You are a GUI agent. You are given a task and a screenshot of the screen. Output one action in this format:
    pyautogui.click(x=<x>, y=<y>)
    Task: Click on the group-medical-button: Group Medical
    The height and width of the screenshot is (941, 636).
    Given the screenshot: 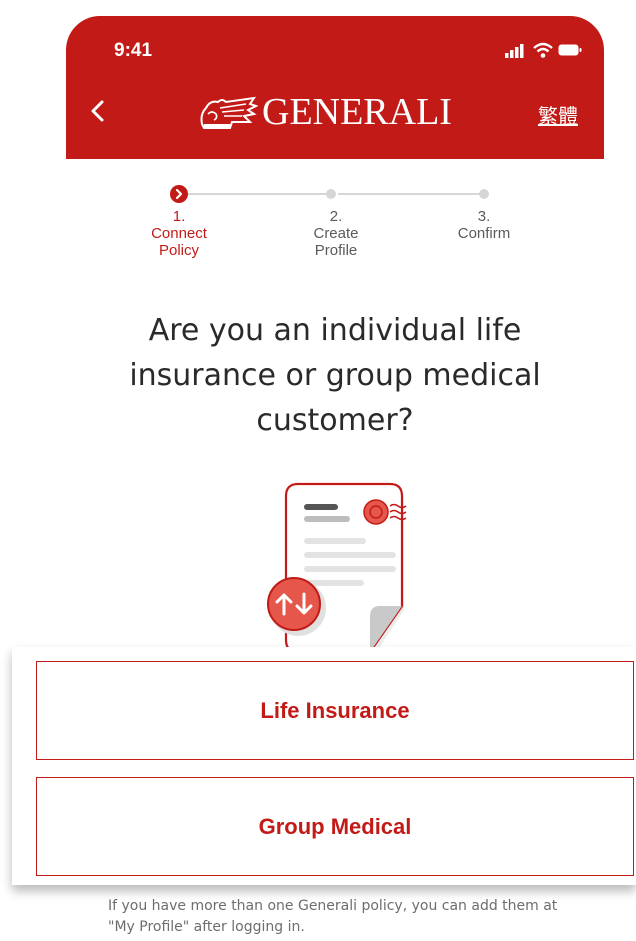 What is the action you would take?
    pyautogui.click(x=335, y=826)
    